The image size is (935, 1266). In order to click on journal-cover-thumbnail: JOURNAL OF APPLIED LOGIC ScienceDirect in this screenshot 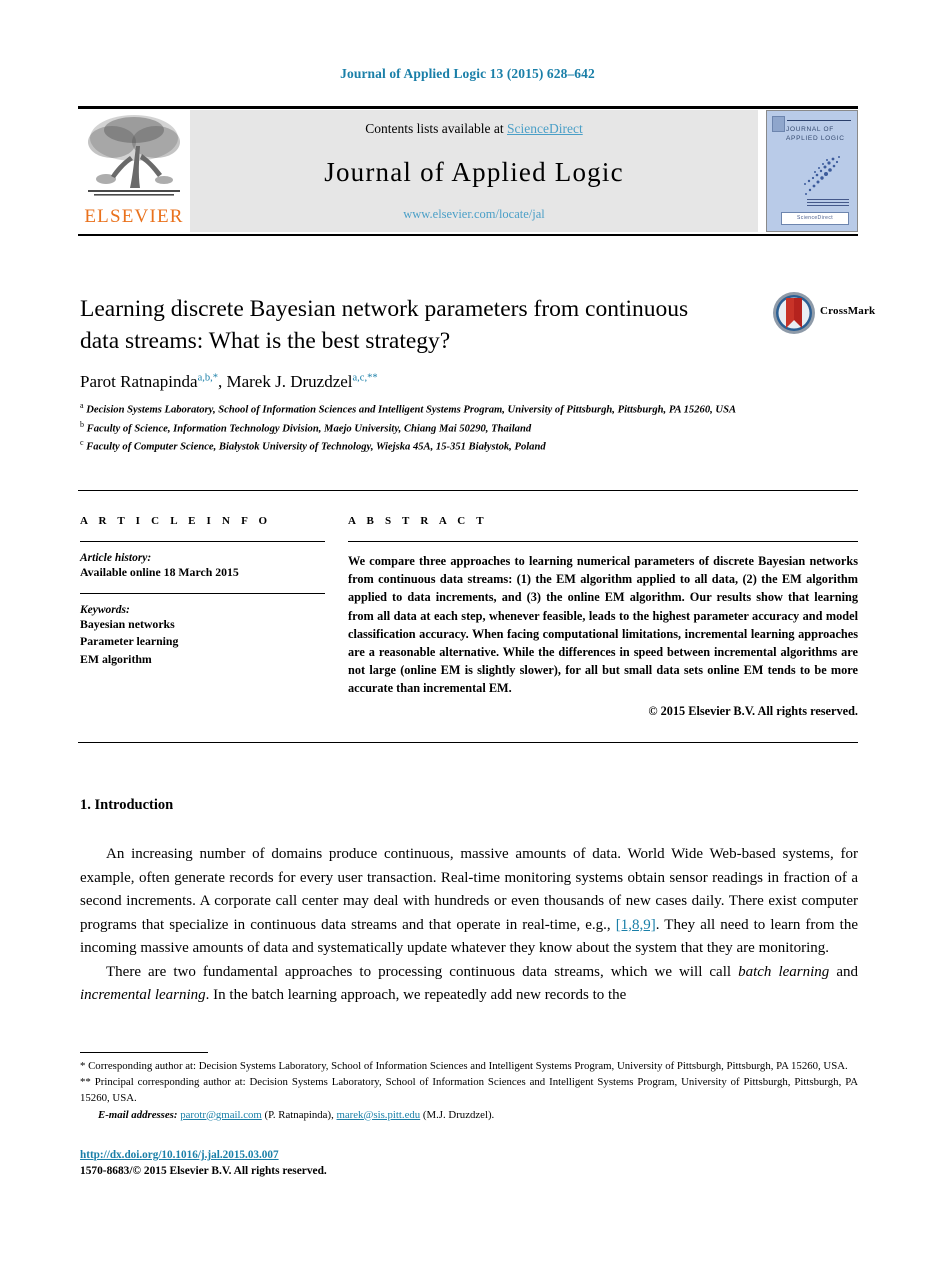, I will do `click(812, 171)`.